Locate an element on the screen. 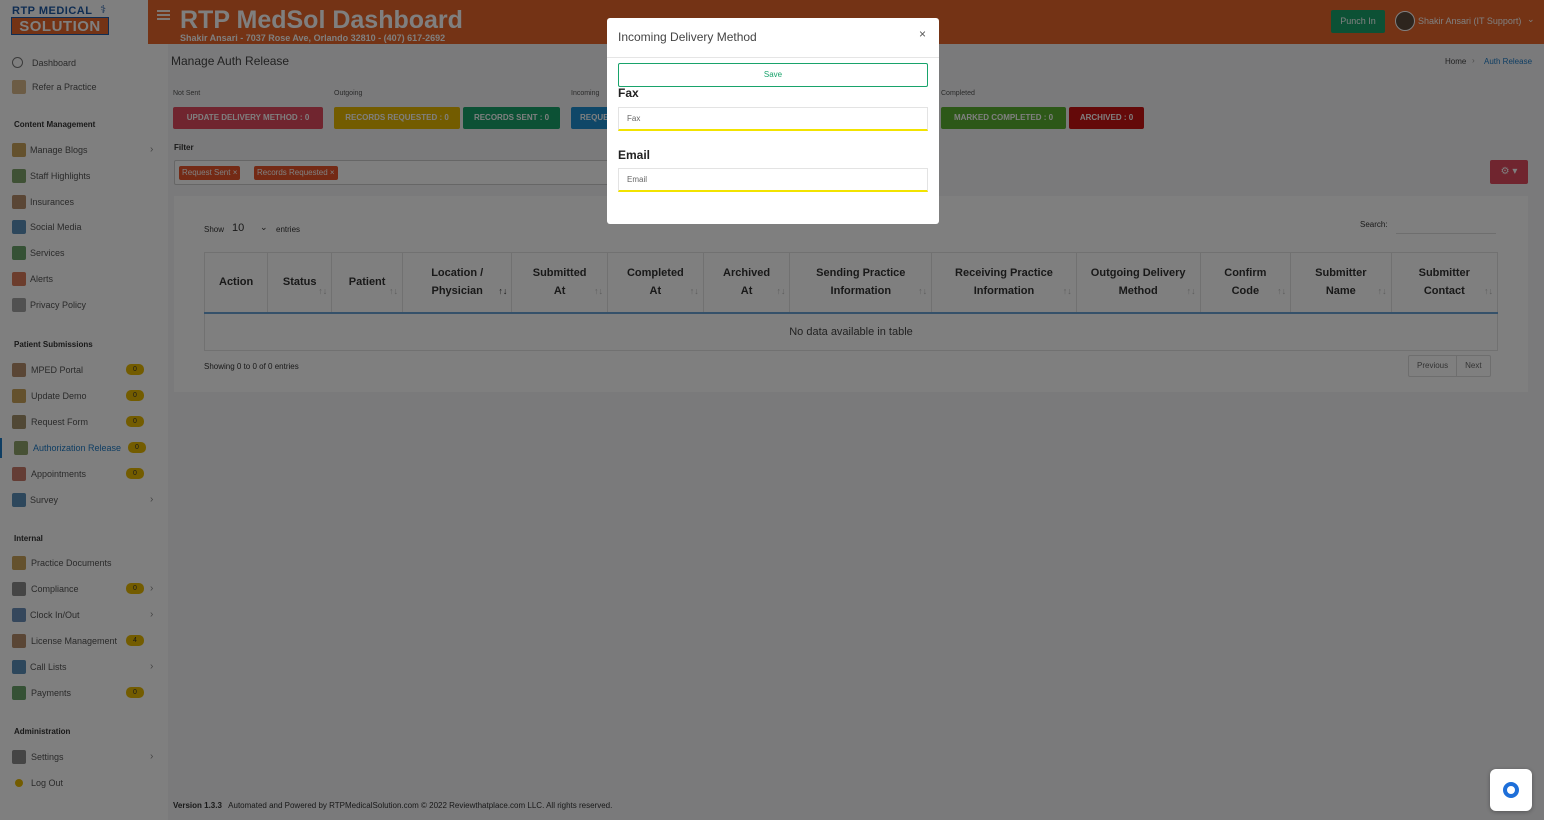 The height and width of the screenshot is (820, 1544). lifebuoy-icon is located at coordinates (1511, 790).